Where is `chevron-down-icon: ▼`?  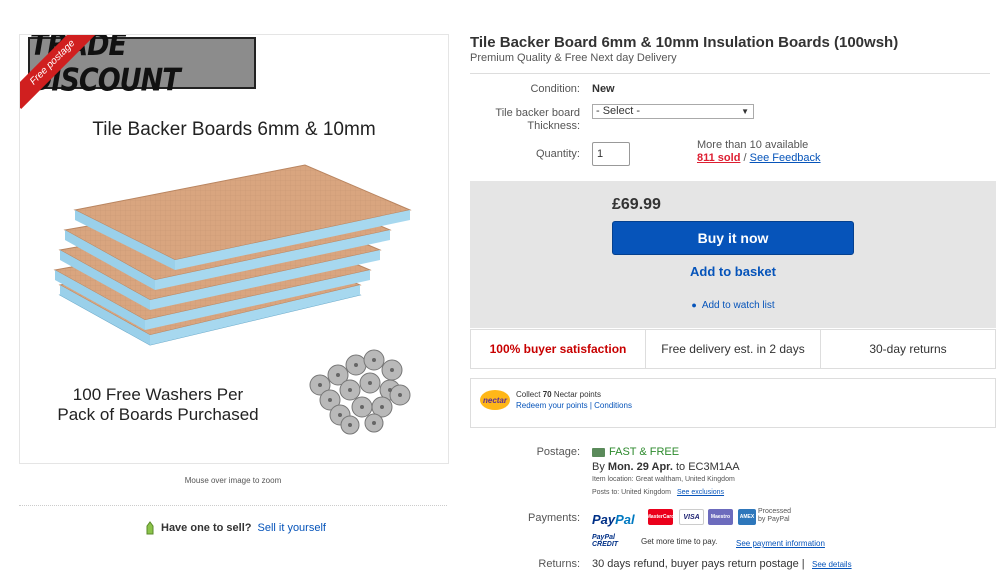
chevron-down-icon: ▼ is located at coordinates (745, 111).